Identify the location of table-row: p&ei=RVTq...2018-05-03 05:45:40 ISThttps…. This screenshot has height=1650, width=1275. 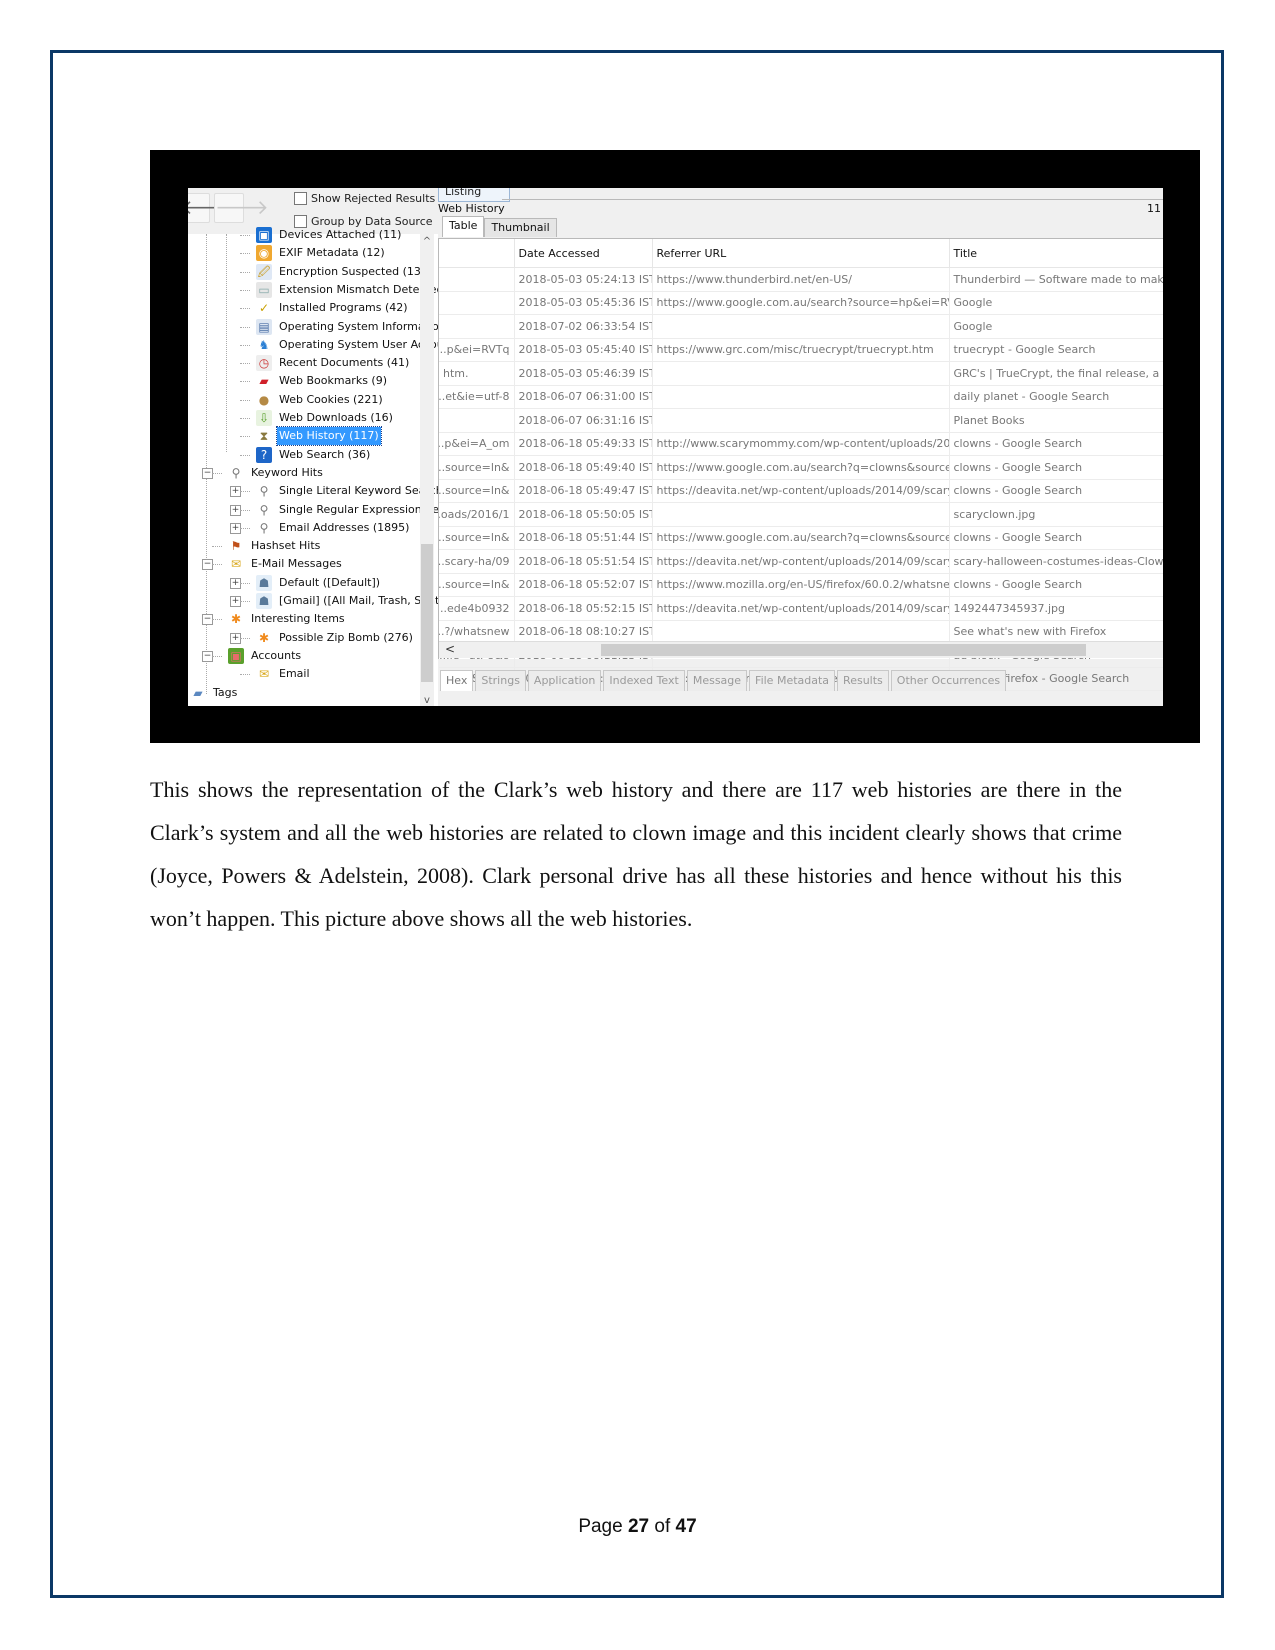
(801, 350).